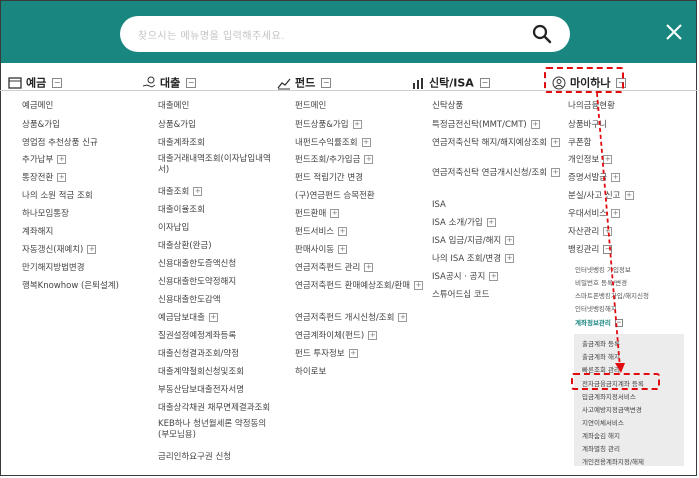 The height and width of the screenshot is (478, 699). What do you see at coordinates (194, 457) in the screenshot?
I see `list-item: 금리인하요구권 신청` at bounding box center [194, 457].